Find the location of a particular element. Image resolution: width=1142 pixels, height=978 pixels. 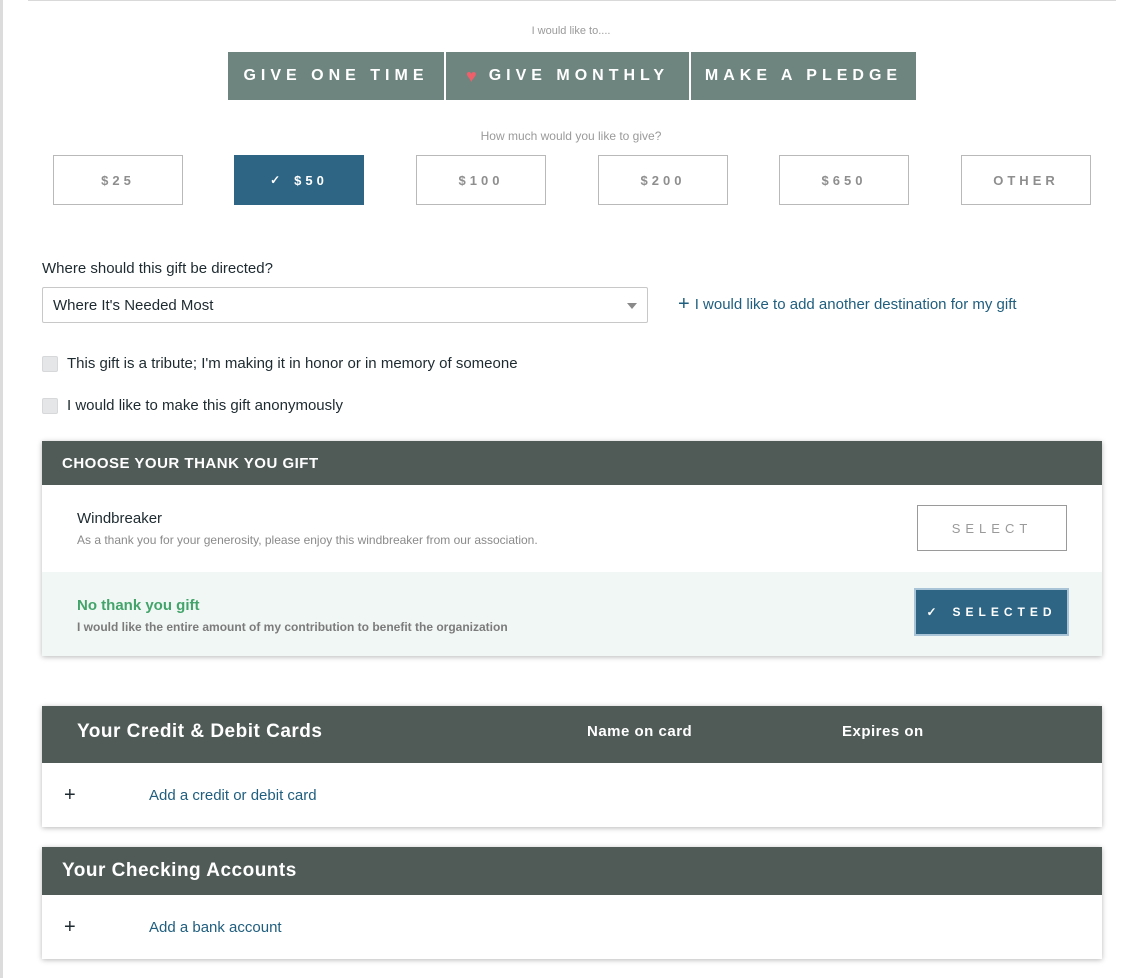

make-a-pledge-button: MAKE A PLEDGE is located at coordinates (803, 76).